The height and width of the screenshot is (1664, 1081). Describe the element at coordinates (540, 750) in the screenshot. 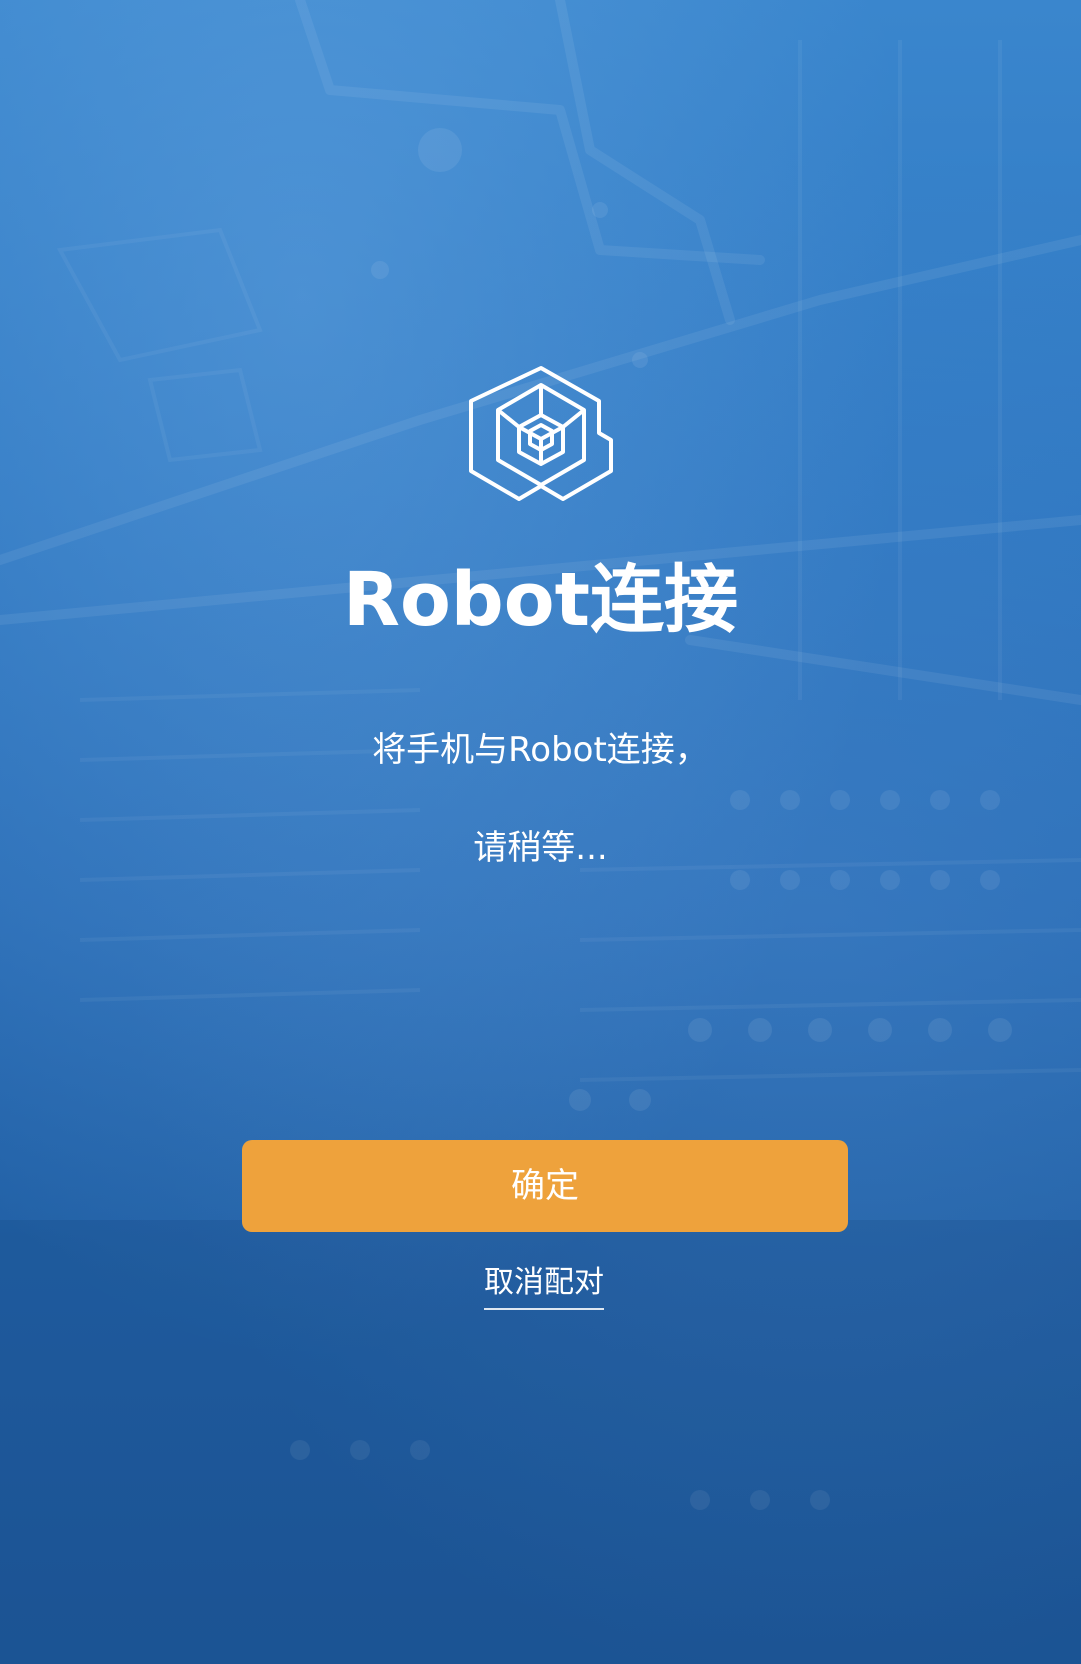

I see `connect-message: 将手机与Robot连接，` at that location.